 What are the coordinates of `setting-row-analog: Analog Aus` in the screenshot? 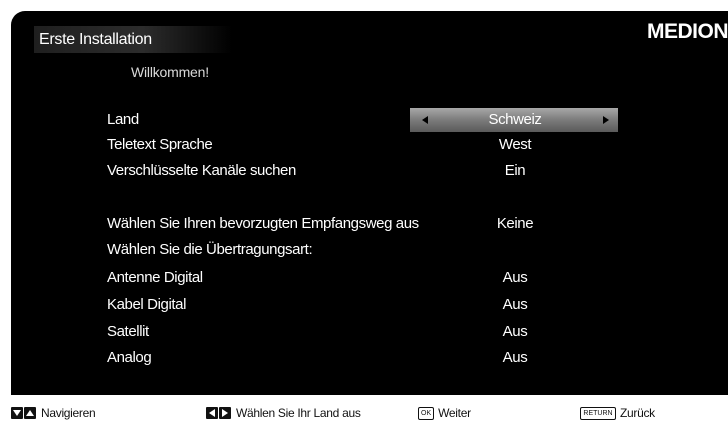 It's located at (369, 358).